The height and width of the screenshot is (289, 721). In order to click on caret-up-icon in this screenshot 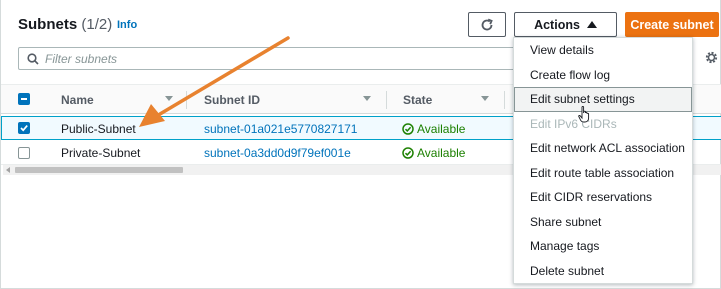, I will do `click(591, 24)`.